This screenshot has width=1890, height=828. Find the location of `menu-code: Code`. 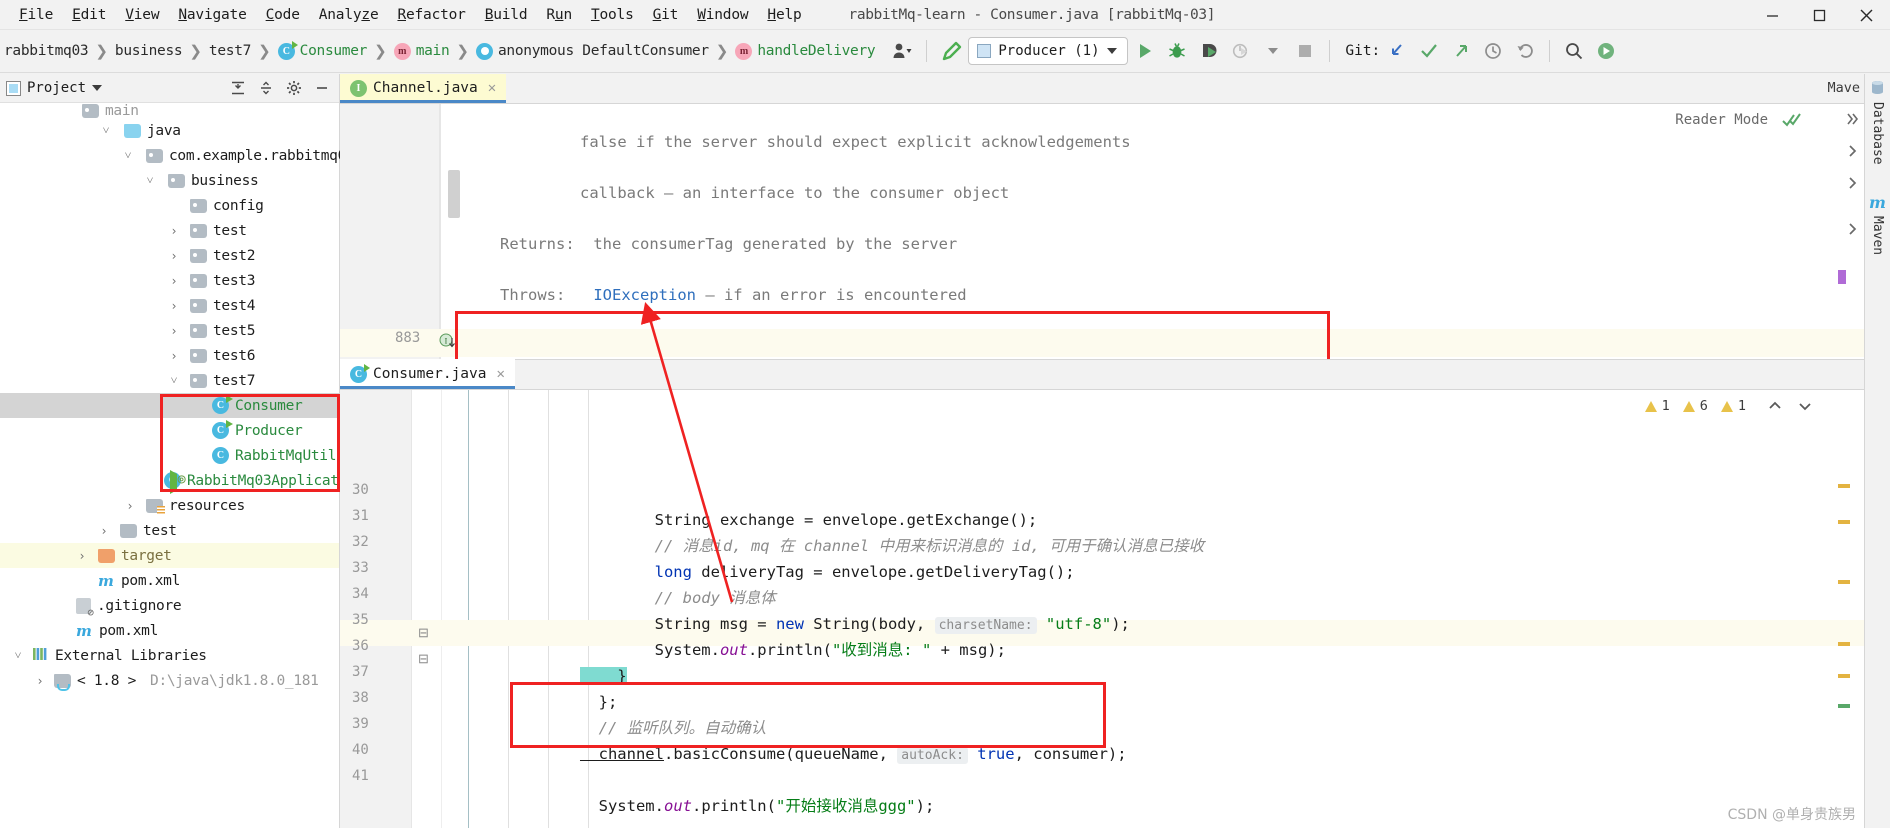

menu-code: Code is located at coordinates (283, 15).